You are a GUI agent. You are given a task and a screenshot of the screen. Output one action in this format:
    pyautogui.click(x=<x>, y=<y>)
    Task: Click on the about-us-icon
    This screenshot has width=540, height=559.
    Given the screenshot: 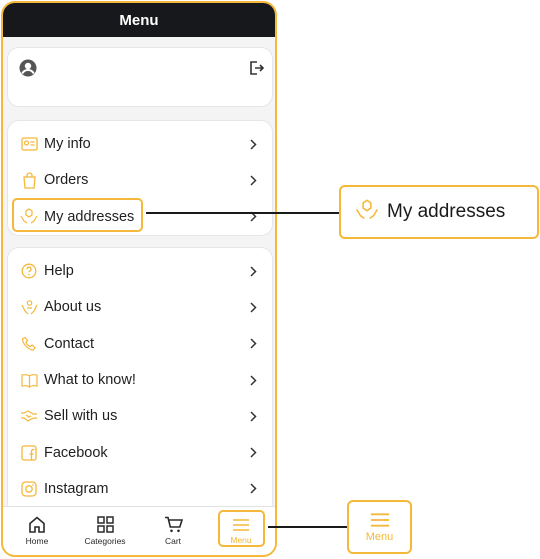 What is the action you would take?
    pyautogui.click(x=29, y=307)
    